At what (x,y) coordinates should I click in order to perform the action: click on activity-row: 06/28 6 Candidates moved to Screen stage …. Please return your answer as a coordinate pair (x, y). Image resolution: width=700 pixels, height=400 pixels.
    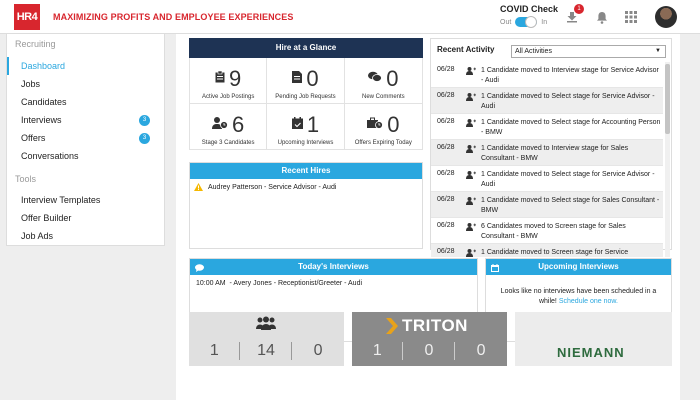
    Looking at the image, I should click on (547, 231).